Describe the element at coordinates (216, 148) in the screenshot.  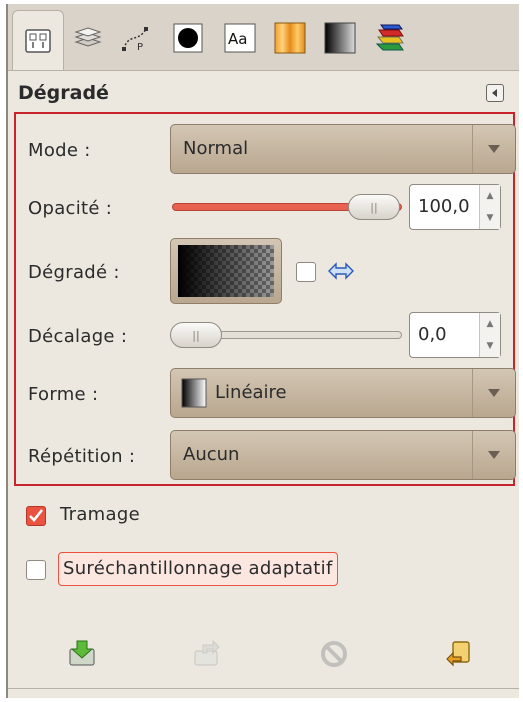
I see `mode-value: Normal` at that location.